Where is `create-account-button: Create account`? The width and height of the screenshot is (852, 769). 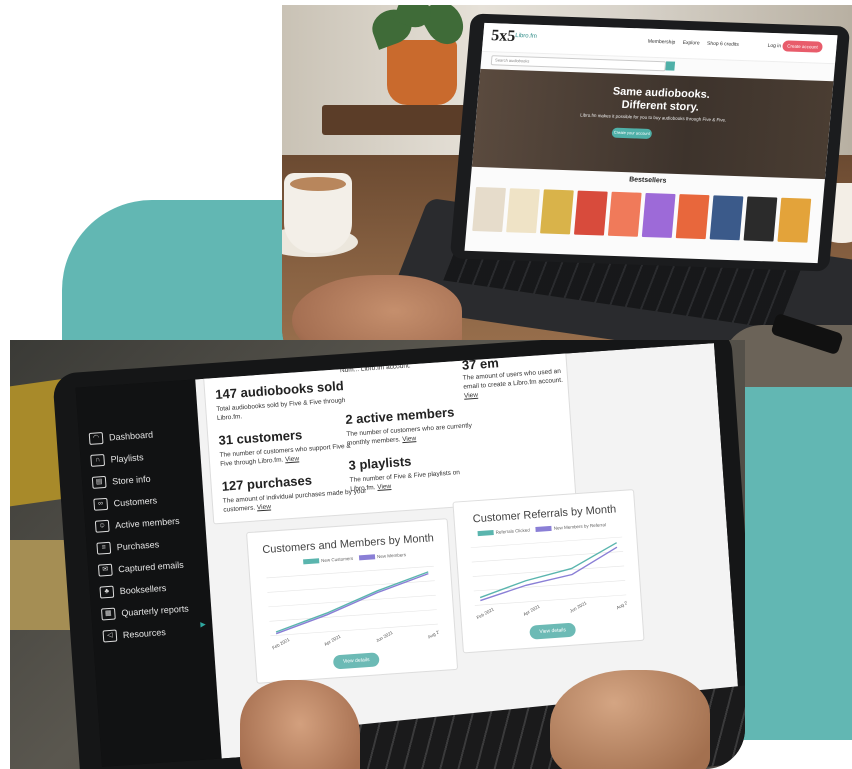
create-account-button: Create account is located at coordinates (802, 46).